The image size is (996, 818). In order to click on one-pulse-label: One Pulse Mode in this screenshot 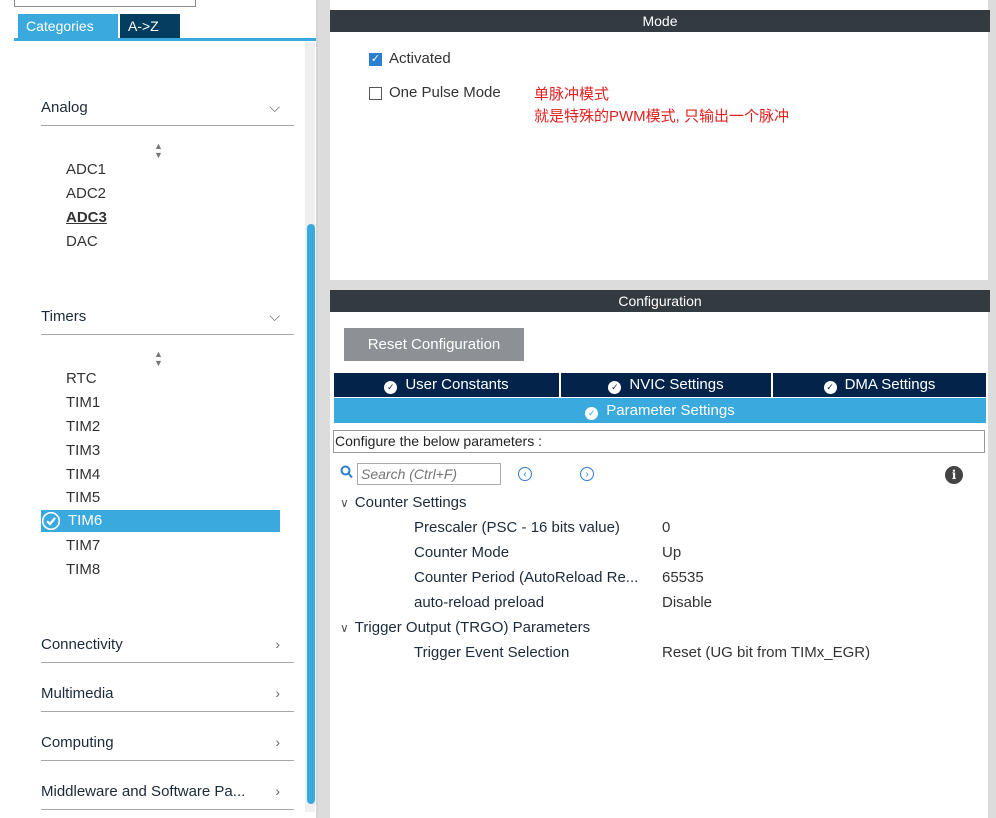, I will do `click(445, 92)`.